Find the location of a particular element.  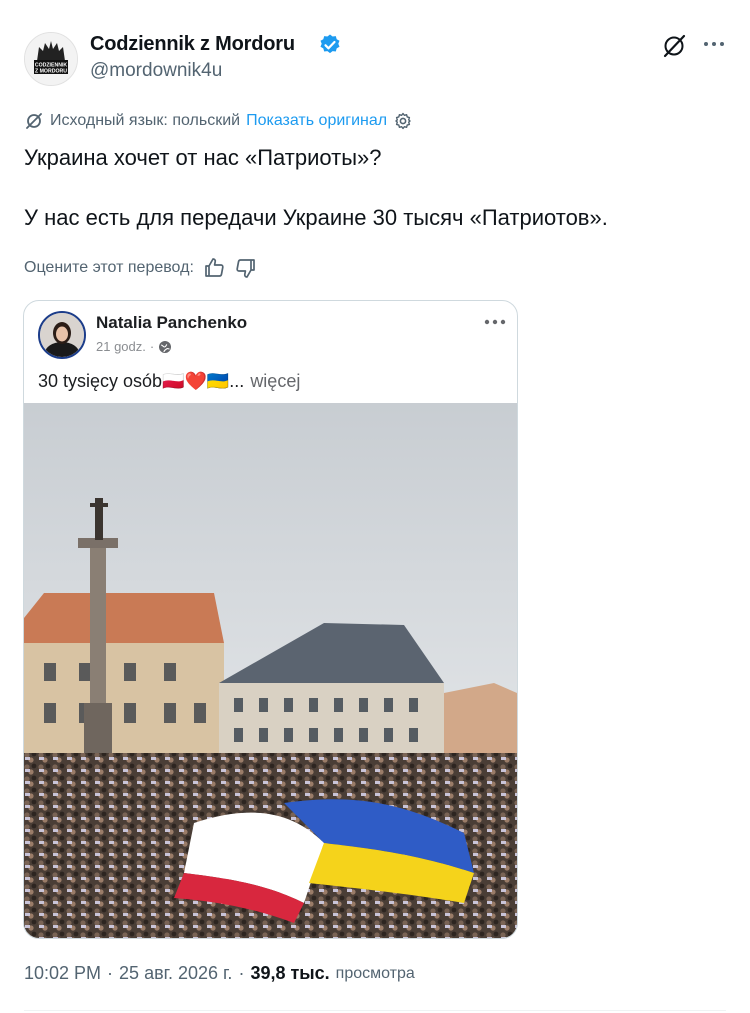

tweet-date: 25 авг. 2026 г. is located at coordinates (175, 973).